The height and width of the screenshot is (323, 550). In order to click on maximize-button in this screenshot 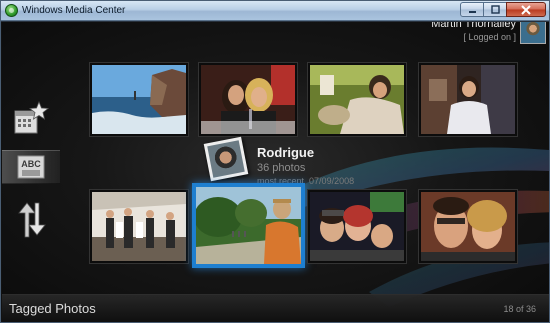, I will do `click(495, 9)`.